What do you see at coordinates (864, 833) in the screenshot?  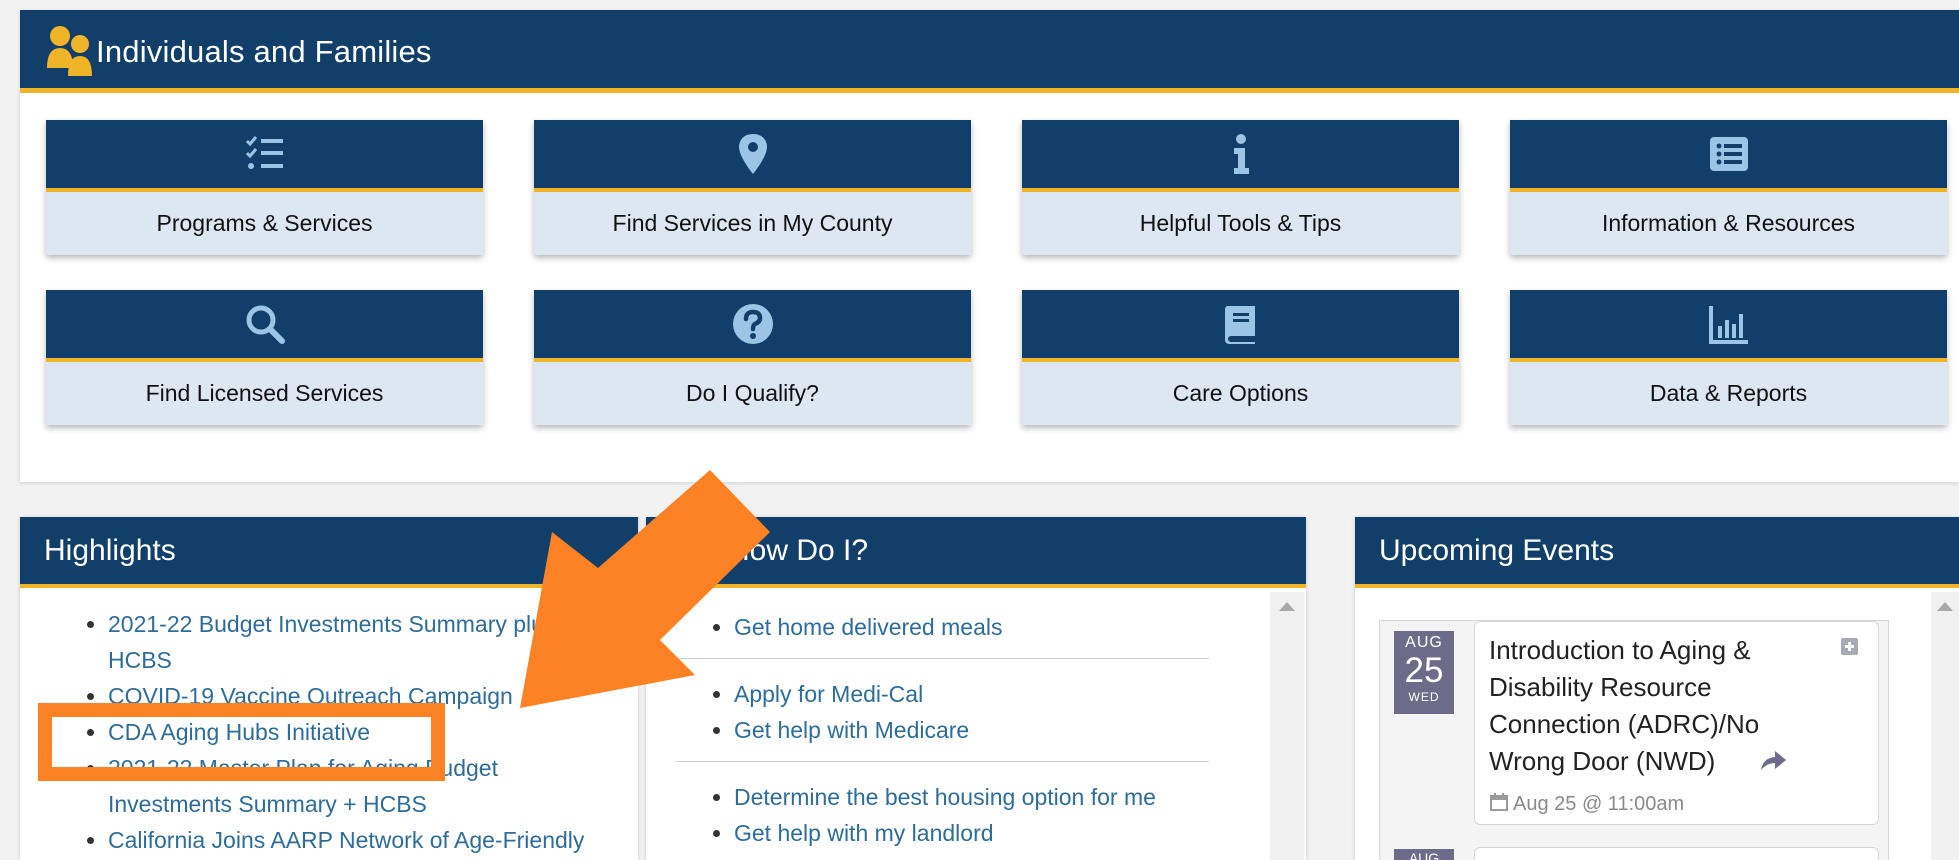 I see `how-do-i-link: Get help with my landlord` at bounding box center [864, 833].